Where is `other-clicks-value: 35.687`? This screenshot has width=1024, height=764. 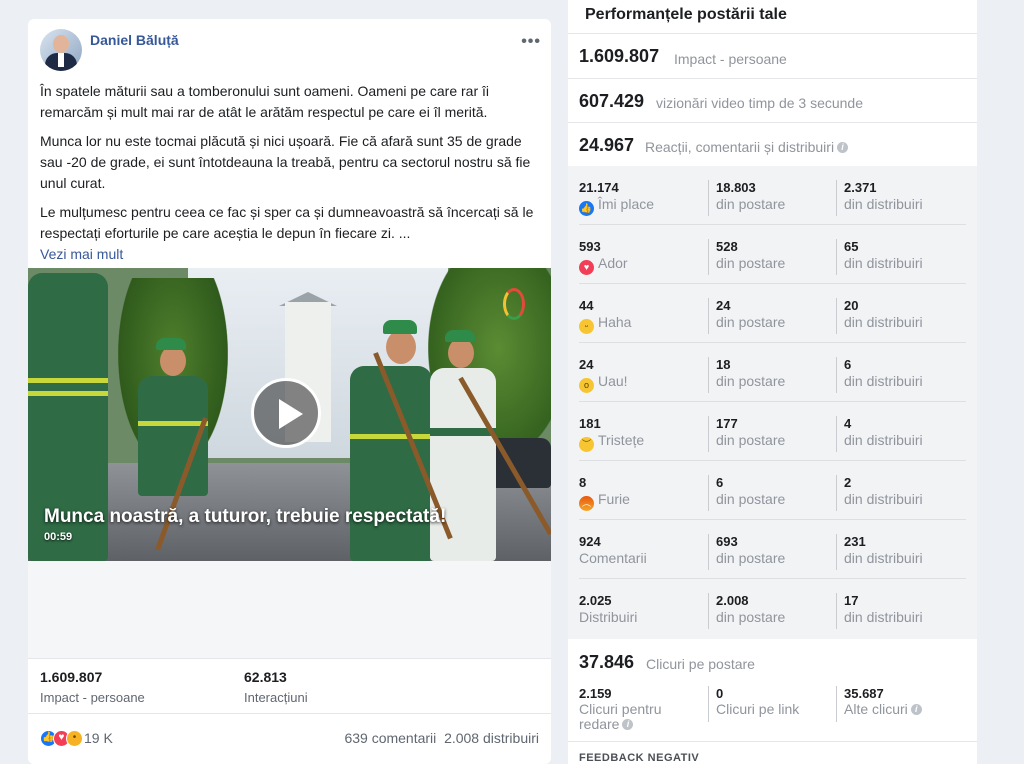 other-clicks-value: 35.687 is located at coordinates (864, 693).